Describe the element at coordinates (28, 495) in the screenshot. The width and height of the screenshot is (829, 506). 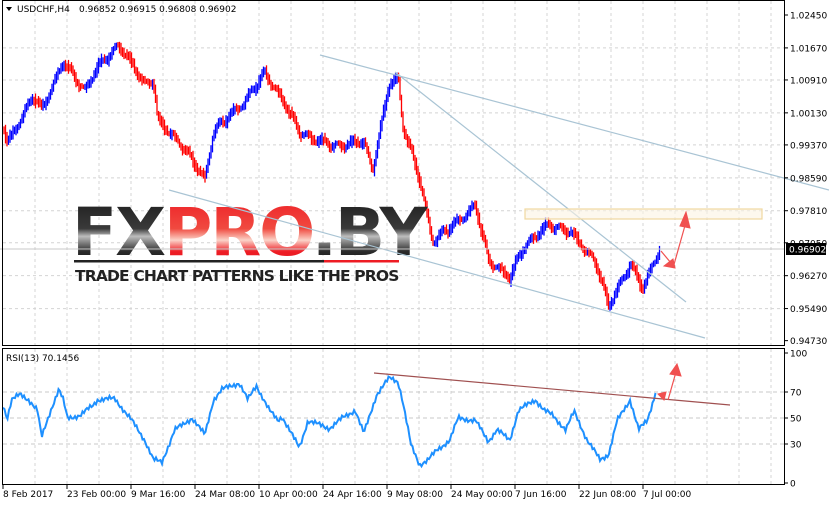
I see `time-tick-label: 8 Feb 2017` at that location.